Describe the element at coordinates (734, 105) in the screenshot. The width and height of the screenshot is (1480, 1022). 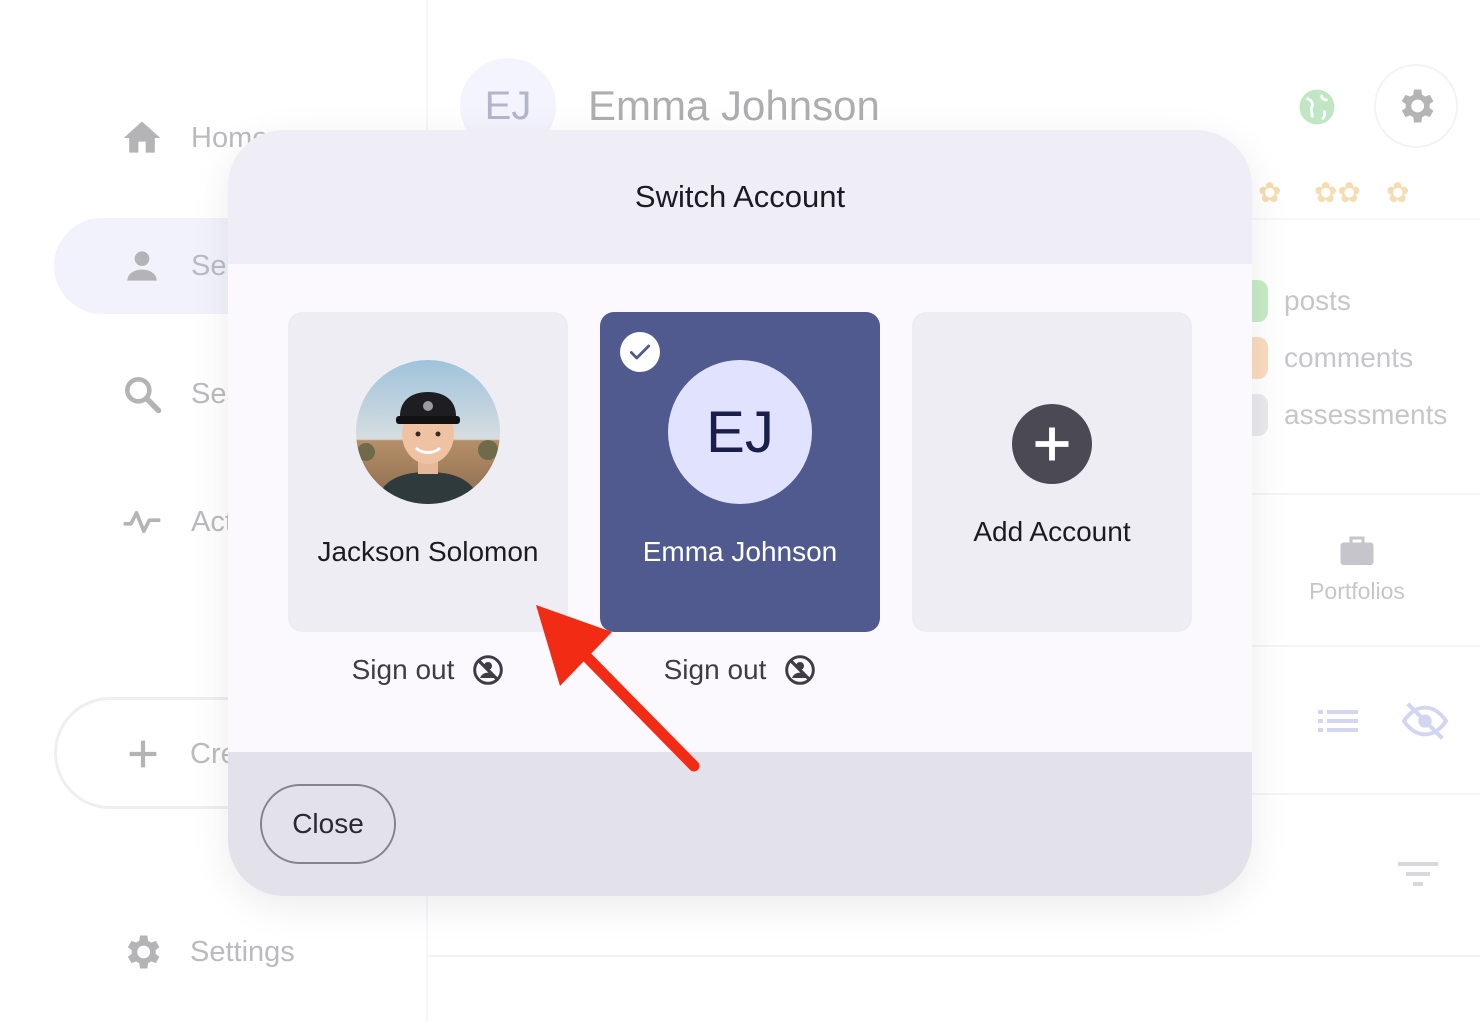
I see `profile-name: Emma Johnson` at that location.